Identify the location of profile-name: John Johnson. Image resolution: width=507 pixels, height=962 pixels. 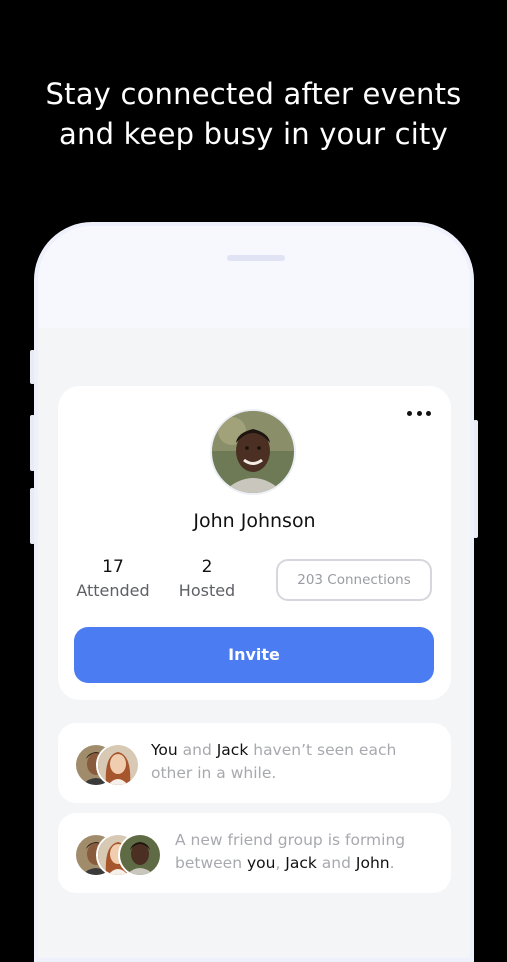
(254, 521).